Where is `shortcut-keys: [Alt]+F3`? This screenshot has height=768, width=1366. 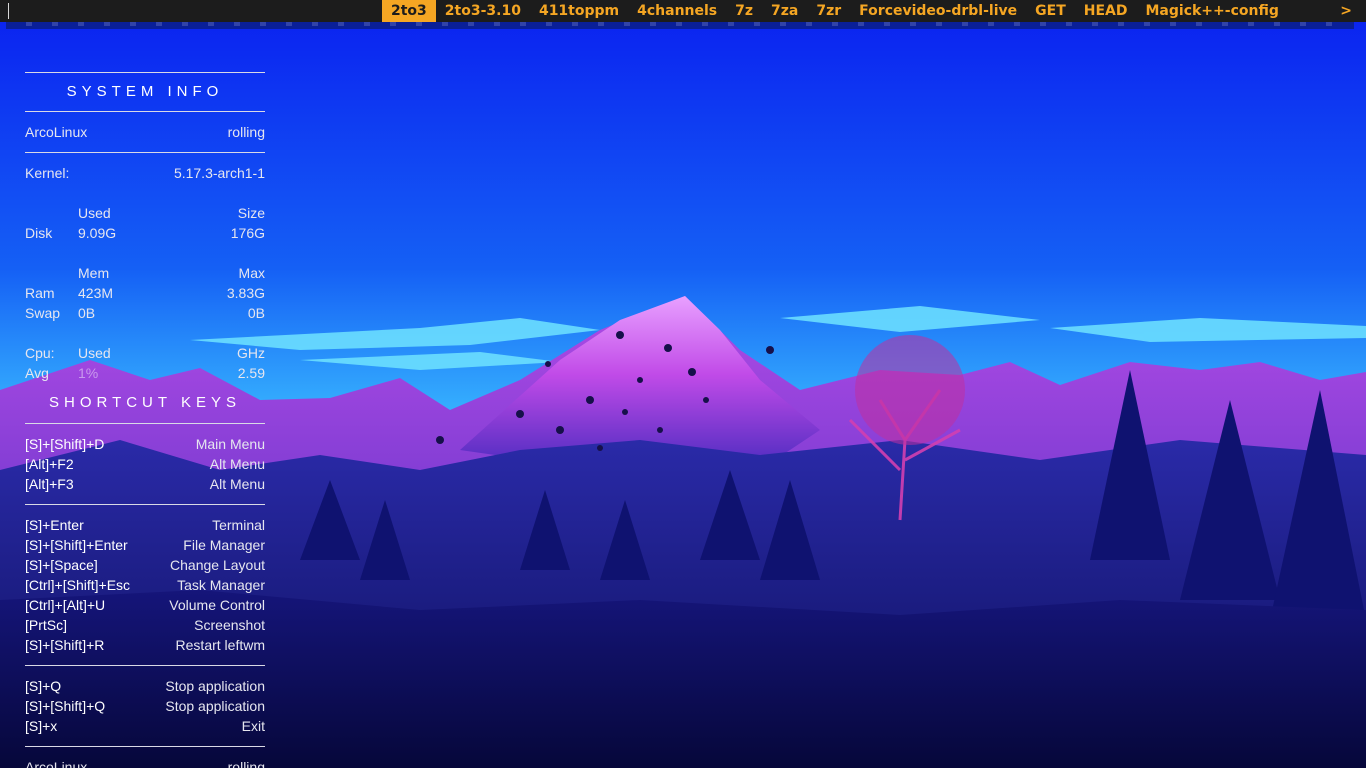
shortcut-keys: [Alt]+F3 is located at coordinates (49, 484).